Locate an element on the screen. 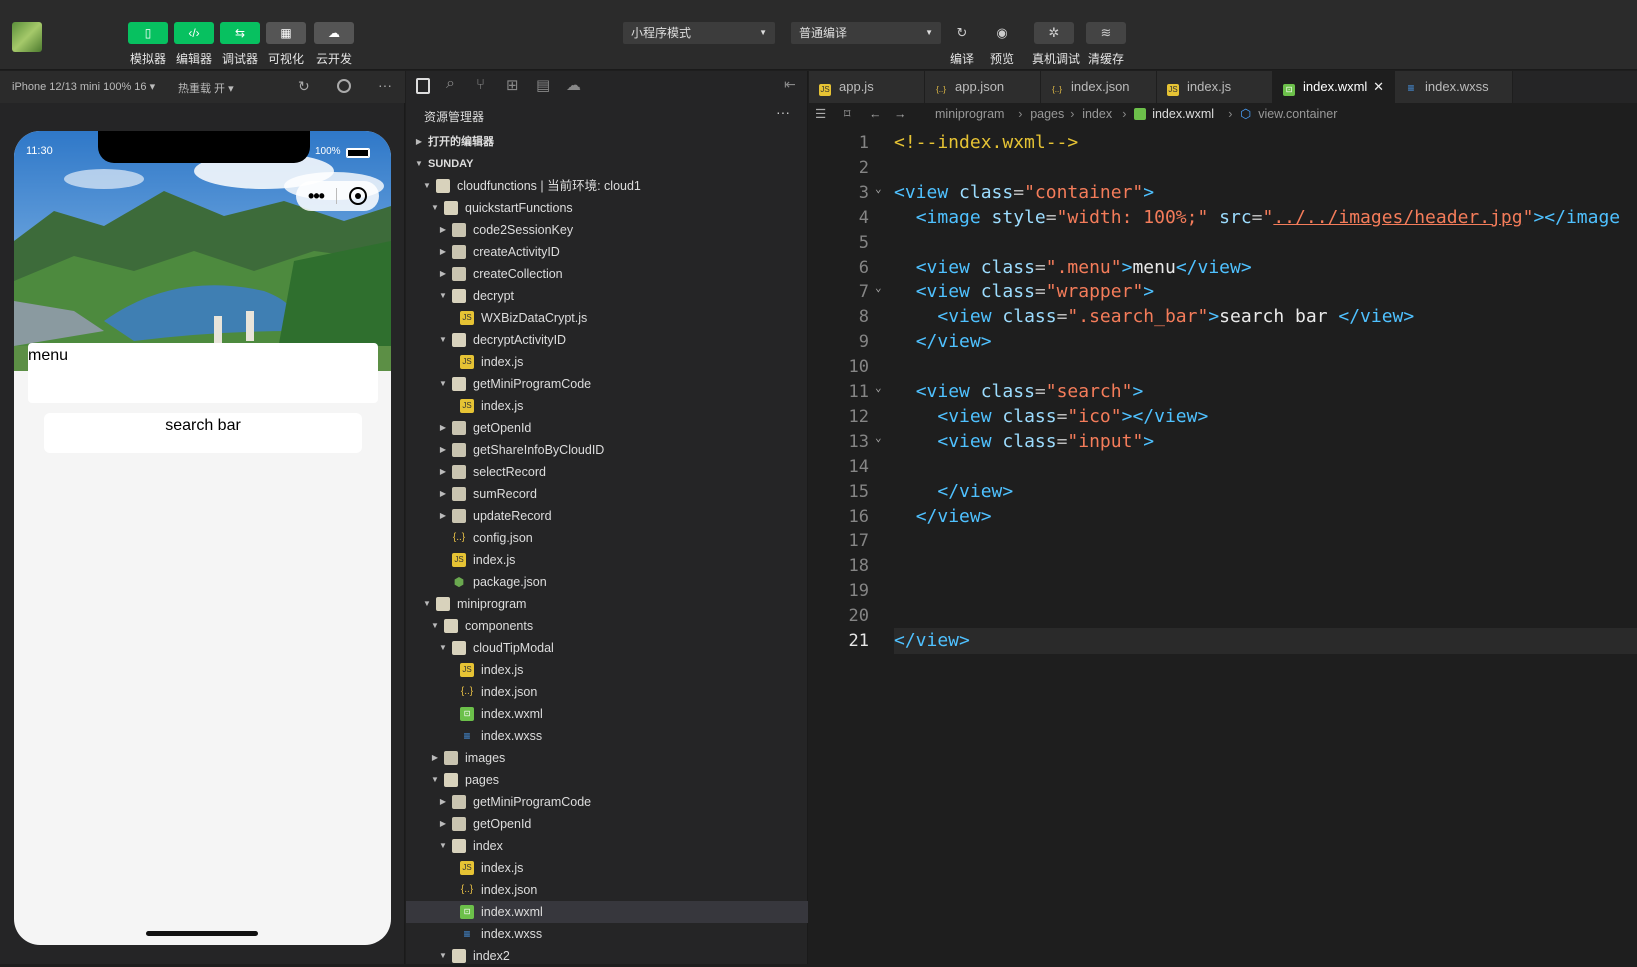 The width and height of the screenshot is (1637, 967). tree-folder: ▼ cloudfunctions | 当前环境: cloud1 is located at coordinates (607, 186).